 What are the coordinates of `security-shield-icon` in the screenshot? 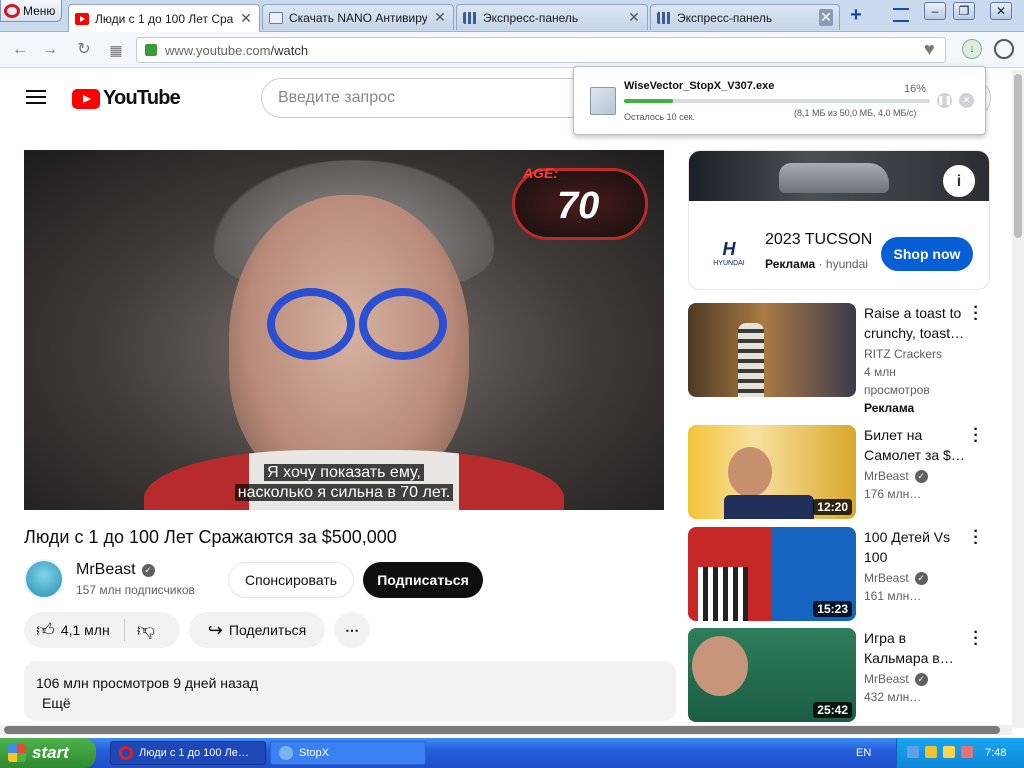 It's located at (931, 752).